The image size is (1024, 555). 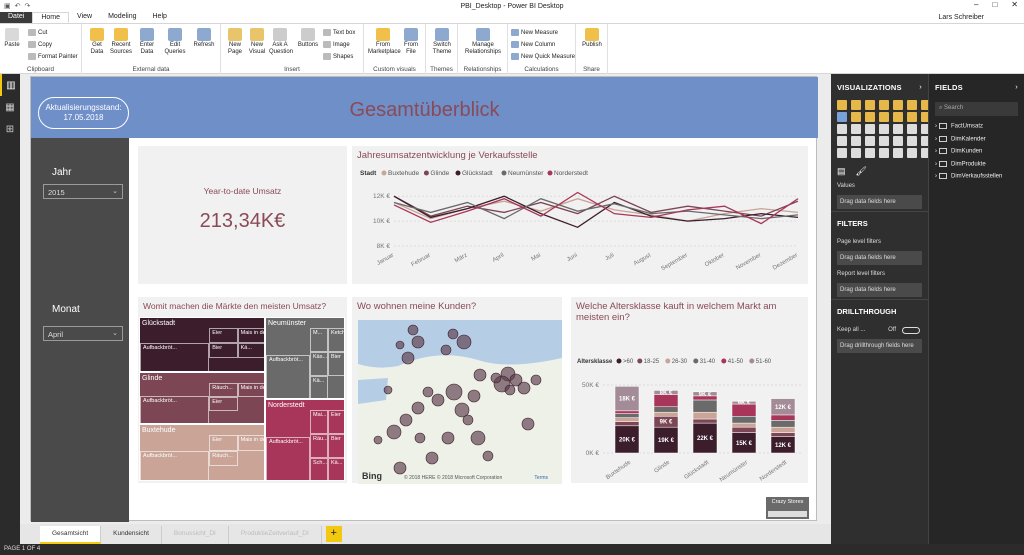 I want to click on ask-question-button: Ask A Question, so click(x=281, y=42).